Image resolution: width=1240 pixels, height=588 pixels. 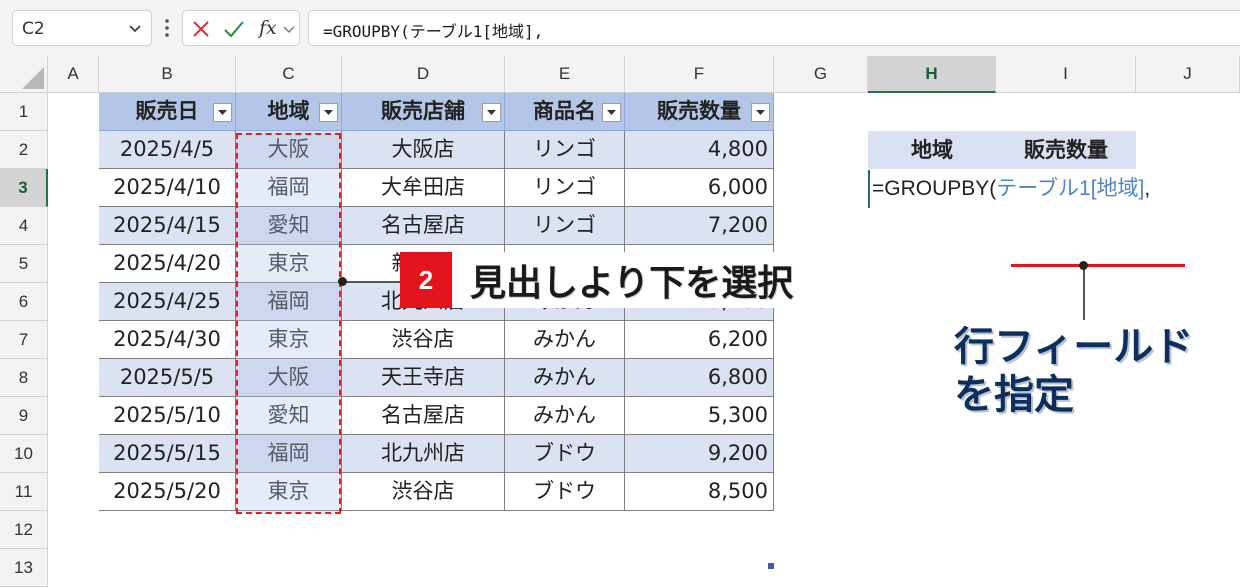 I want to click on row-header-6: 6, so click(x=24, y=302).